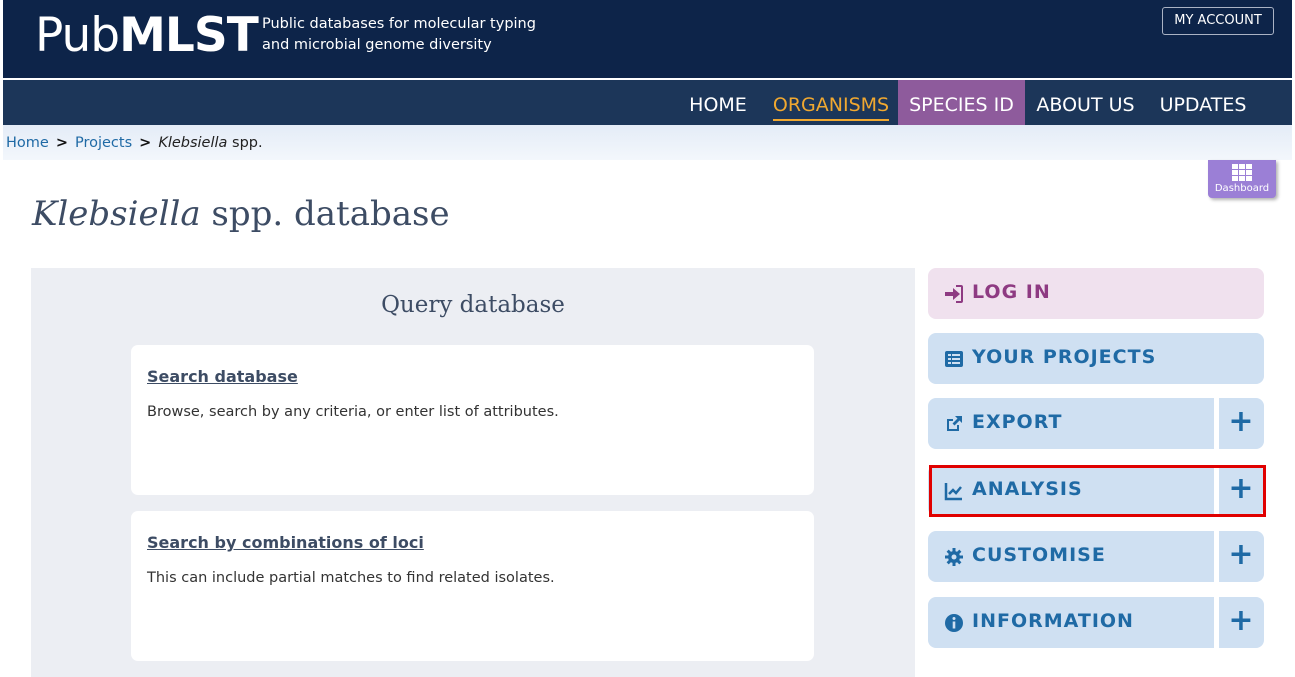 Image resolution: width=1295 pixels, height=677 pixels. I want to click on external-link-icon, so click(954, 423).